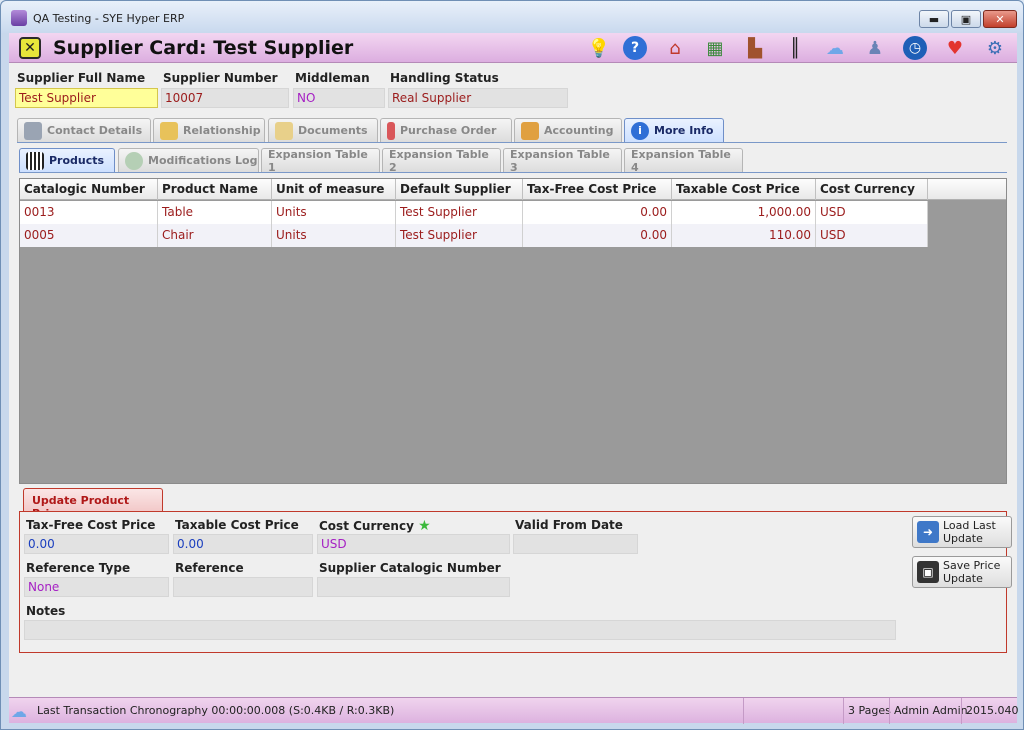  Describe the element at coordinates (459, 189) in the screenshot. I see `column-header: Default Supplier` at that location.